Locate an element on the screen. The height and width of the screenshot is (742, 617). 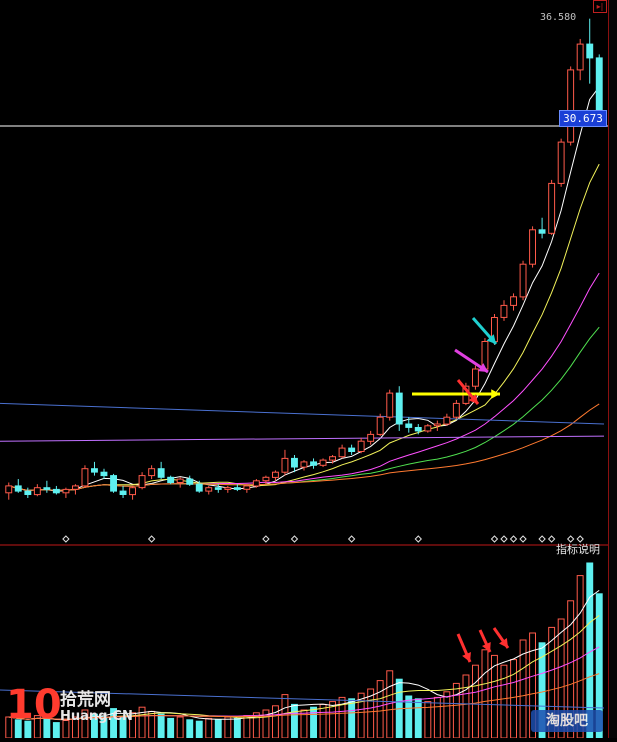
watermark-logo-left: 10 拾荒网 Huang.CN is located at coordinates (75, 710).